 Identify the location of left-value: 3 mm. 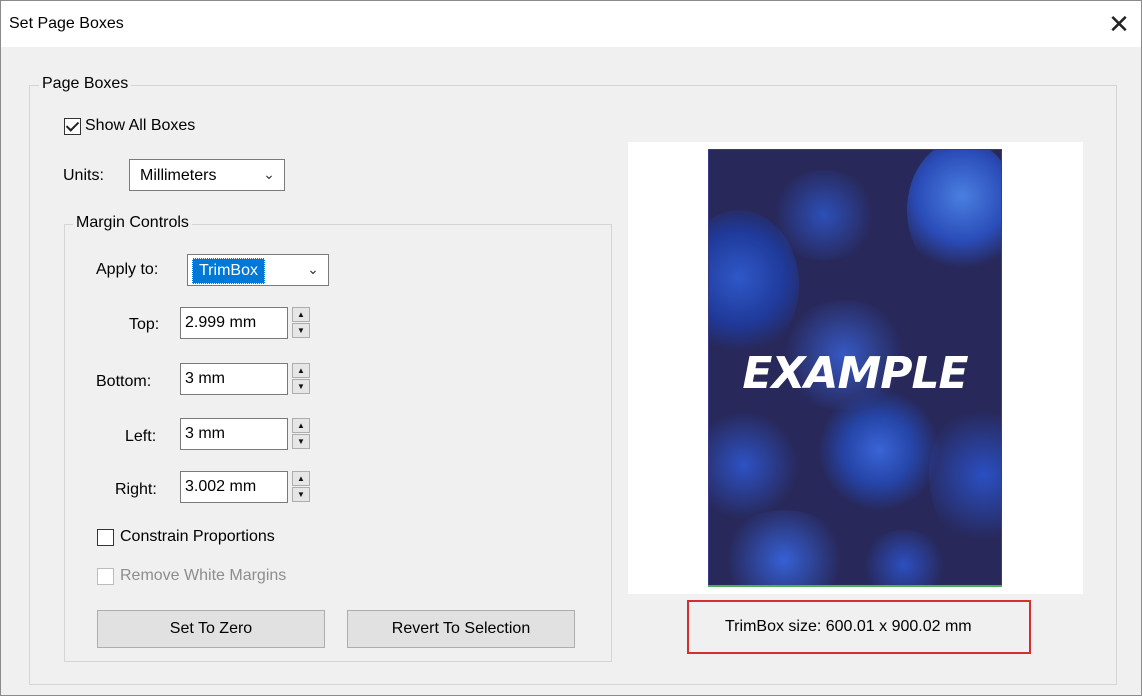
(205, 433).